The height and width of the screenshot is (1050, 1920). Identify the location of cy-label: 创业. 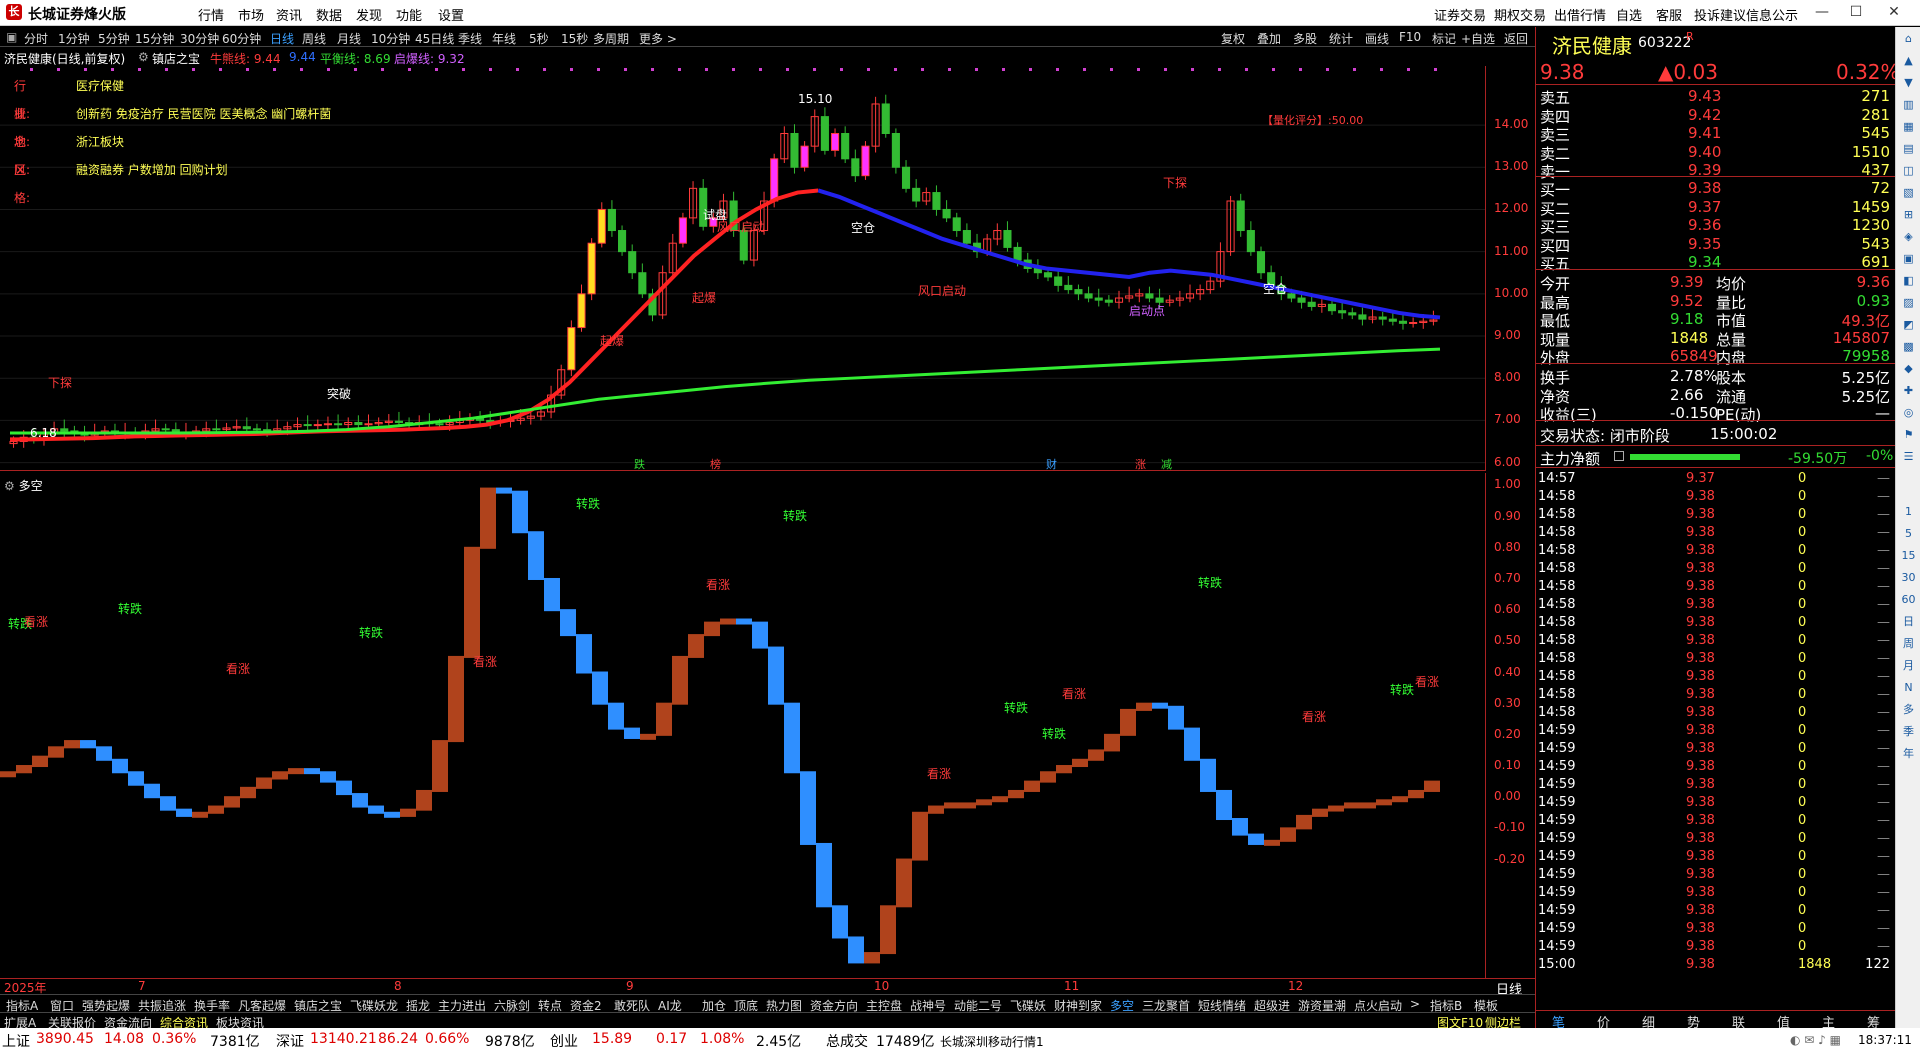
(564, 1040).